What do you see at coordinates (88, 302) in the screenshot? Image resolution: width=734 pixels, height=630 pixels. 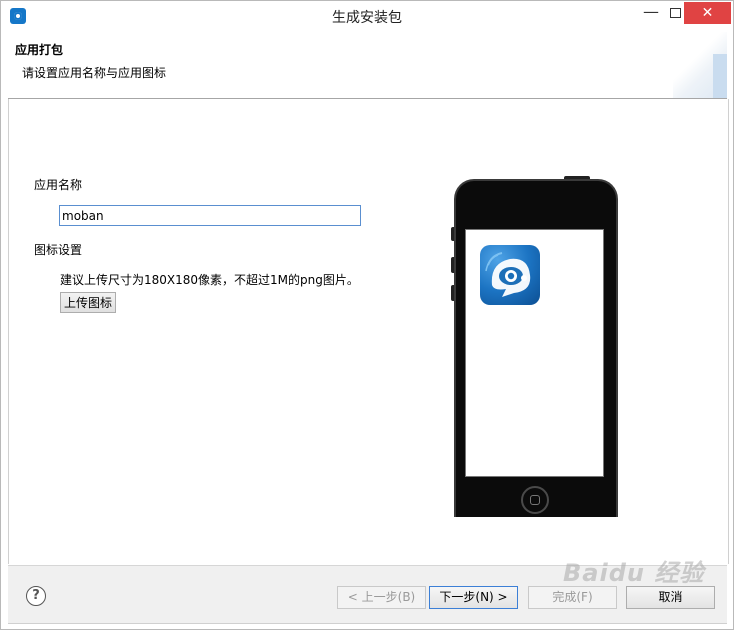 I see `upload-icon-button: 上传图标` at bounding box center [88, 302].